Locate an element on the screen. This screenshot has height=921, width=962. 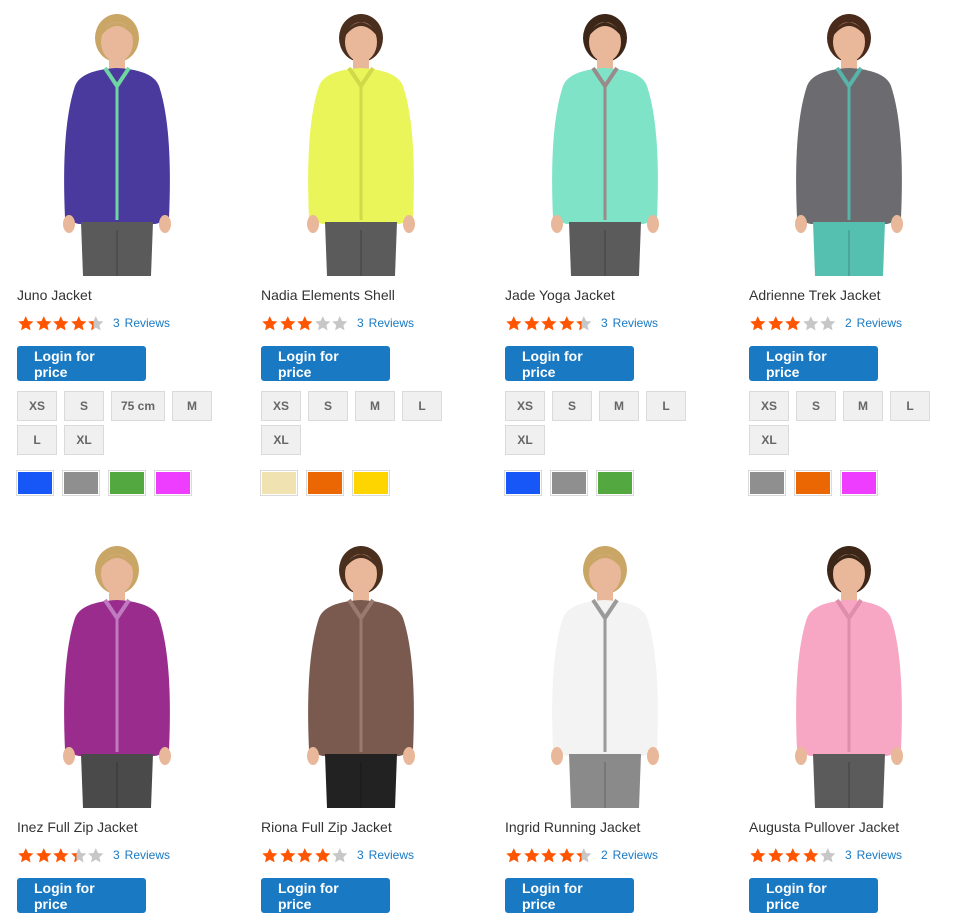
size-options: XS S M L XL is located at coordinates (621, 425).